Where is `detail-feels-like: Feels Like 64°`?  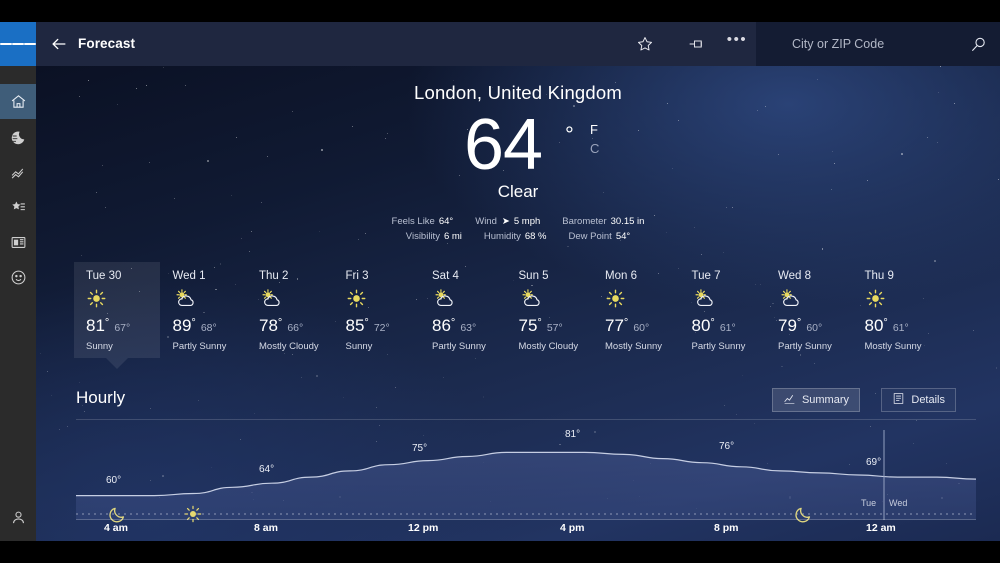
detail-feels-like: Feels Like 64° is located at coordinates (422, 221).